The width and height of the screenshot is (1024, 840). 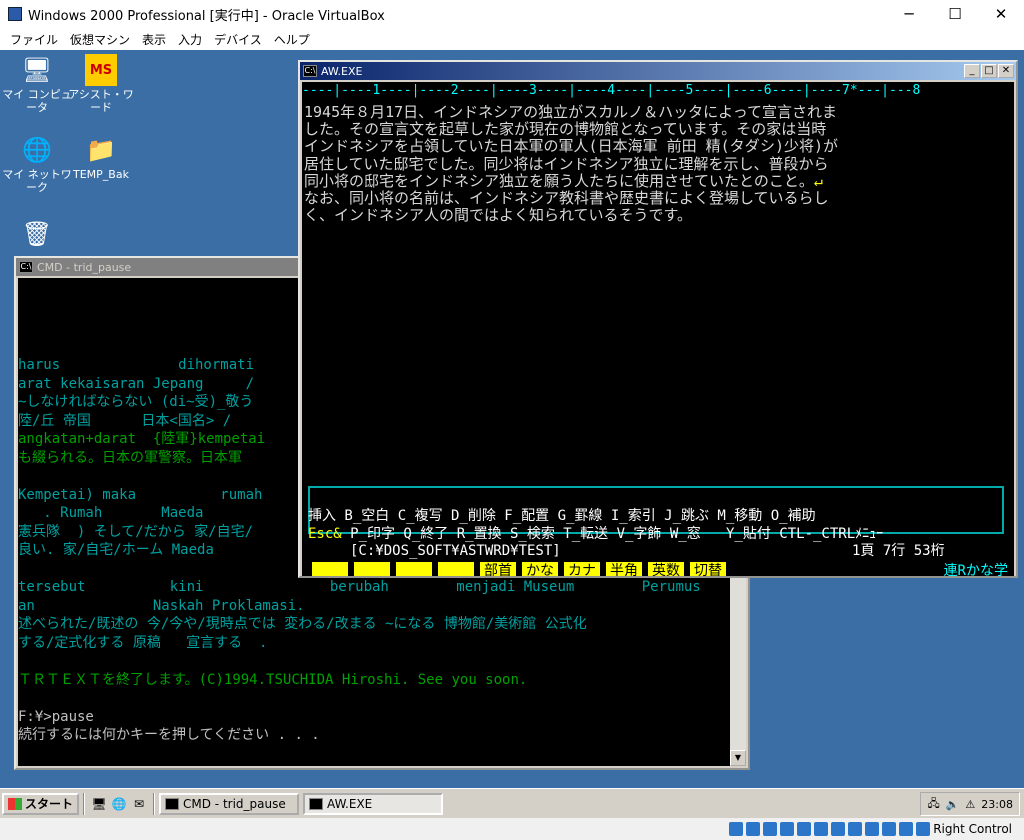 I want to click on optical-drive-icon, so click(x=753, y=829).